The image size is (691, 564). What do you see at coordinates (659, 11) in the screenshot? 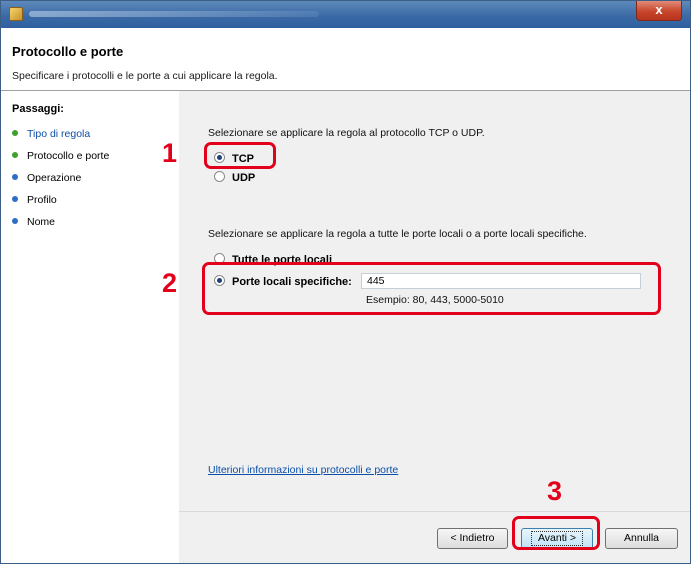
I see `close-button: x` at bounding box center [659, 11].